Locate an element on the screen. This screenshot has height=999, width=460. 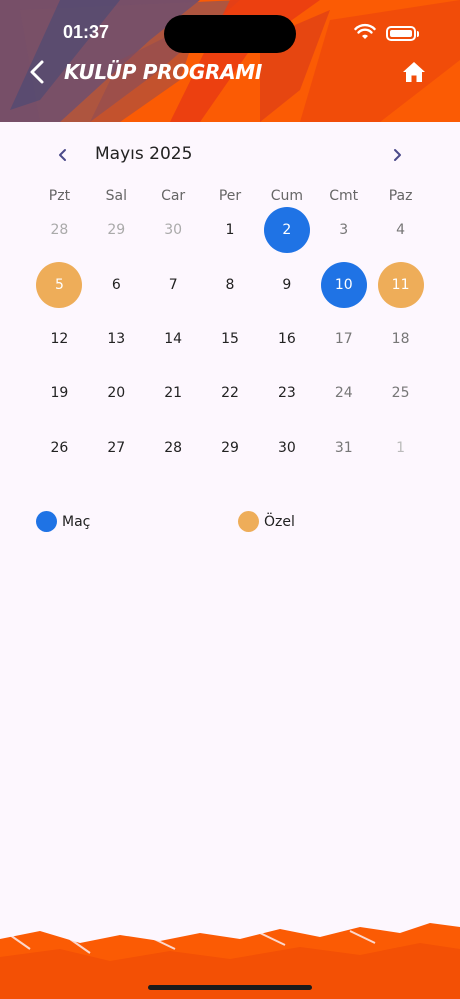
day-number: 16 is located at coordinates (286, 338).